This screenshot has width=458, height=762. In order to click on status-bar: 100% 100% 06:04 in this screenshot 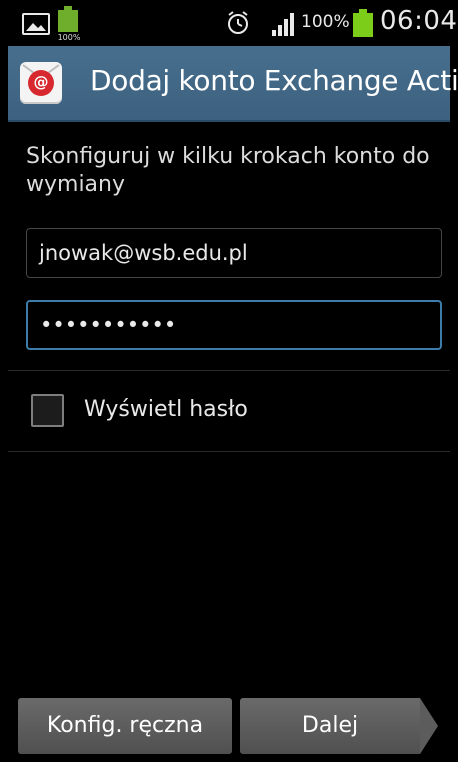, I will do `click(232, 23)`.